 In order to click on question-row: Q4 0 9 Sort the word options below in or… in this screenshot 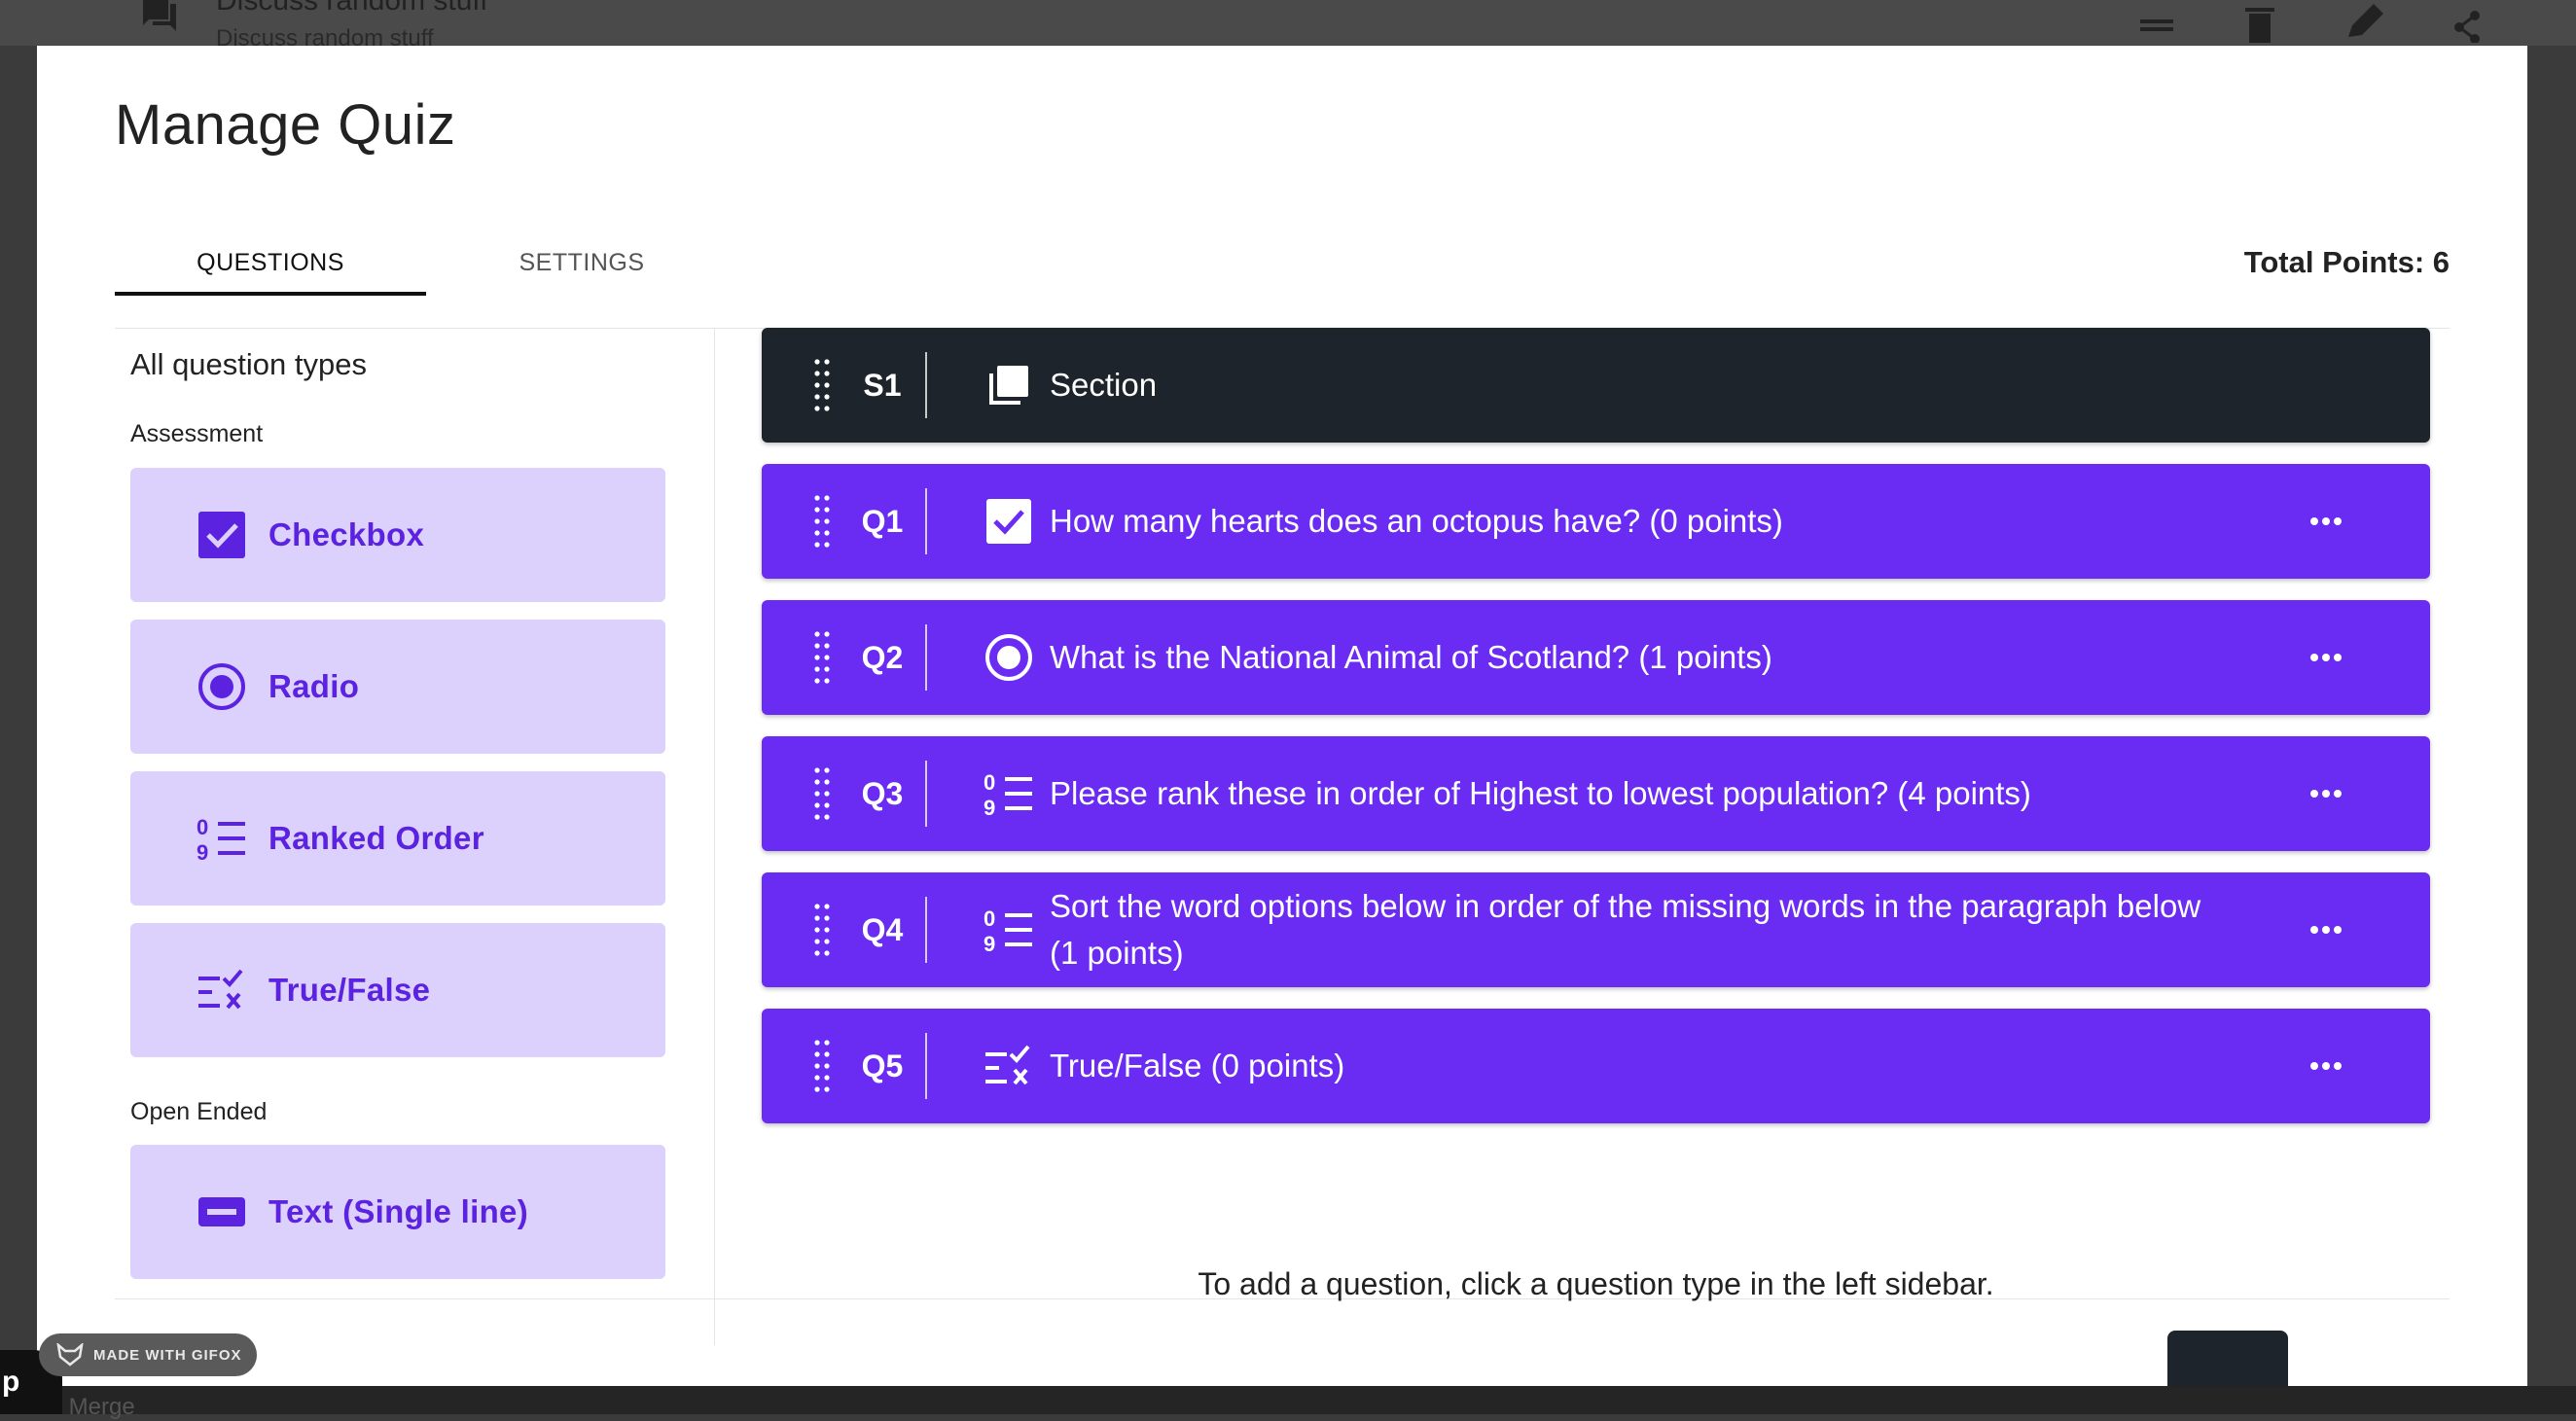, I will do `click(1596, 930)`.